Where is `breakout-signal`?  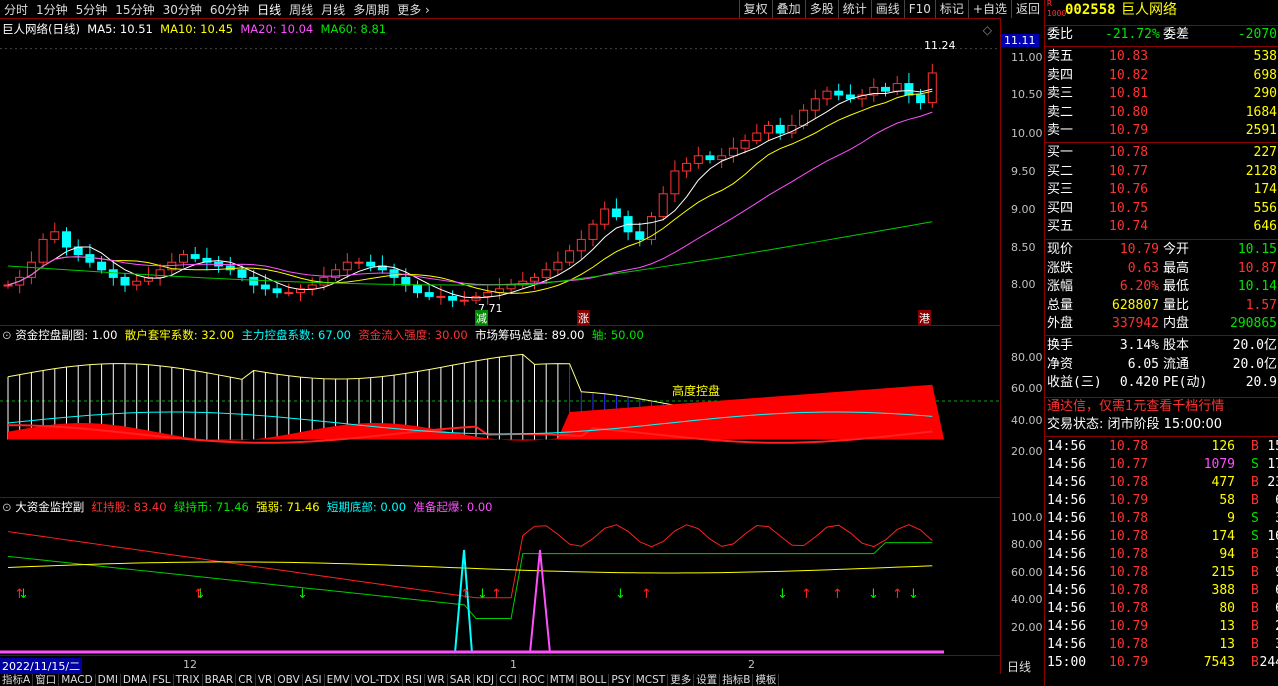
breakout-signal is located at coordinates (540, 601).